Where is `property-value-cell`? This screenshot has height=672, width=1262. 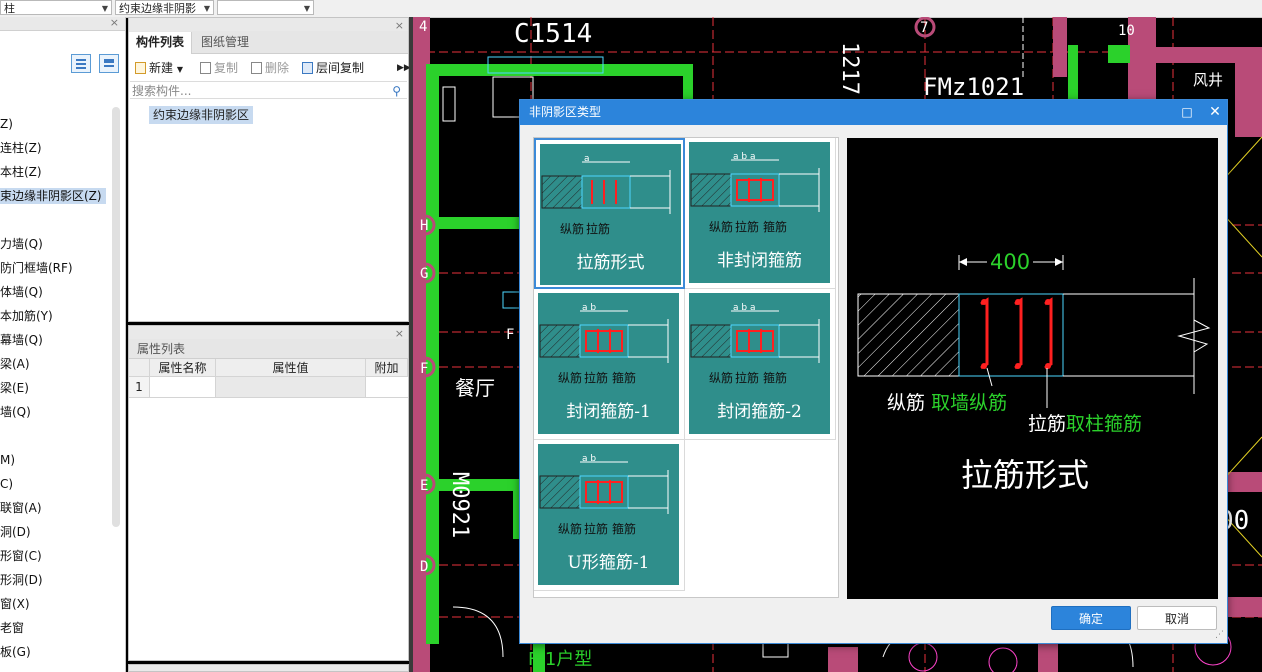 property-value-cell is located at coordinates (291, 387).